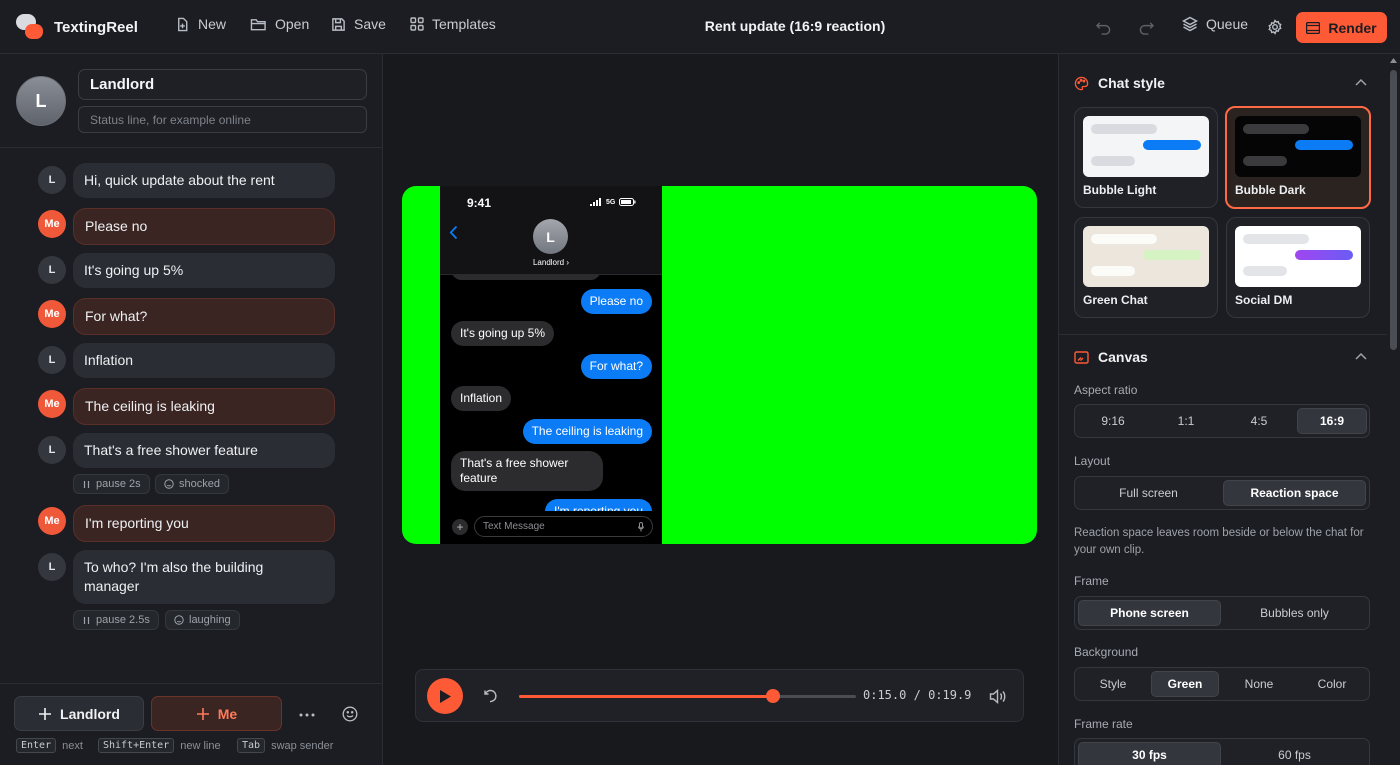 The width and height of the screenshot is (1400, 765). I want to click on style-option-bubble-light: Bubble Light, so click(1146, 157).